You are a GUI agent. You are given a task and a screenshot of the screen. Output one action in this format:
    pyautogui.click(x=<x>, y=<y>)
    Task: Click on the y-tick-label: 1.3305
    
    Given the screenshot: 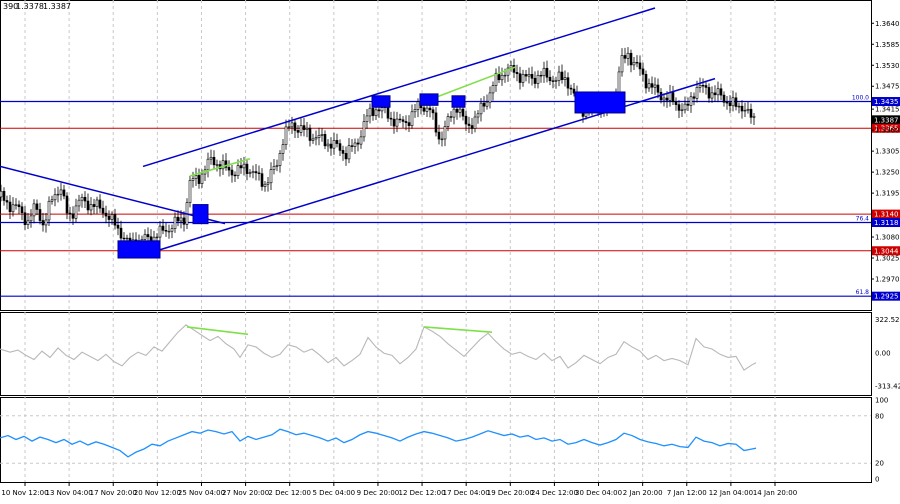 What is the action you would take?
    pyautogui.click(x=887, y=152)
    